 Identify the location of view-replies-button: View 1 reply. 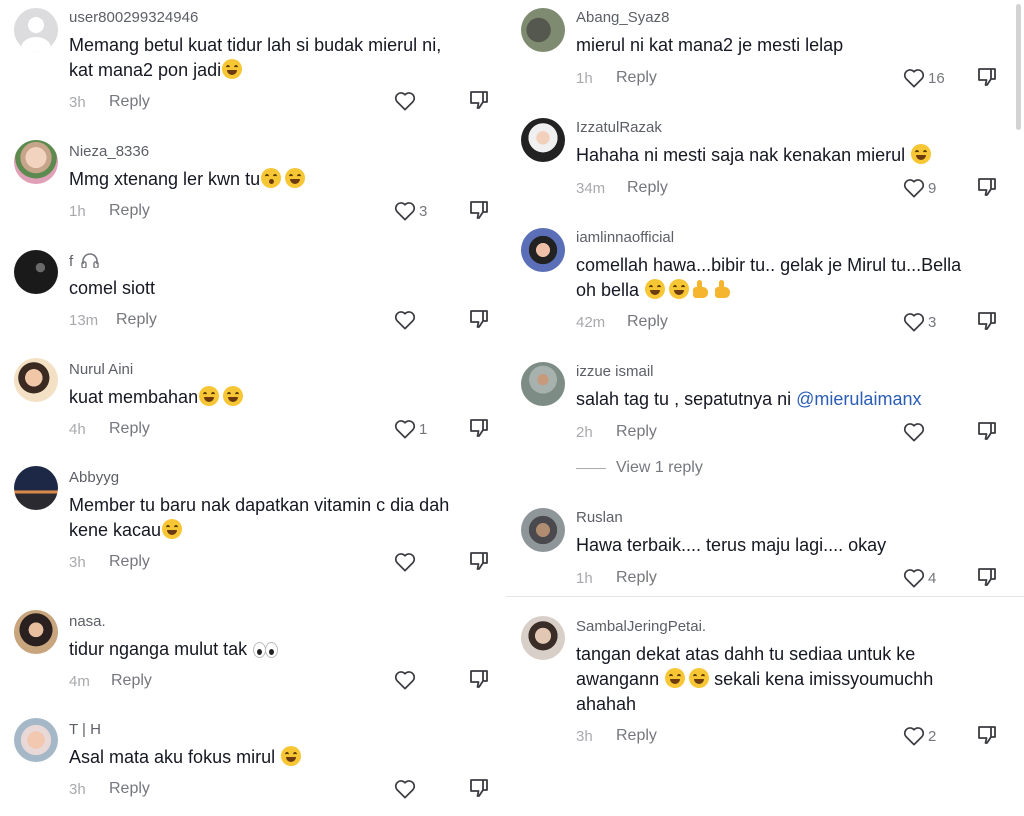
(639, 468).